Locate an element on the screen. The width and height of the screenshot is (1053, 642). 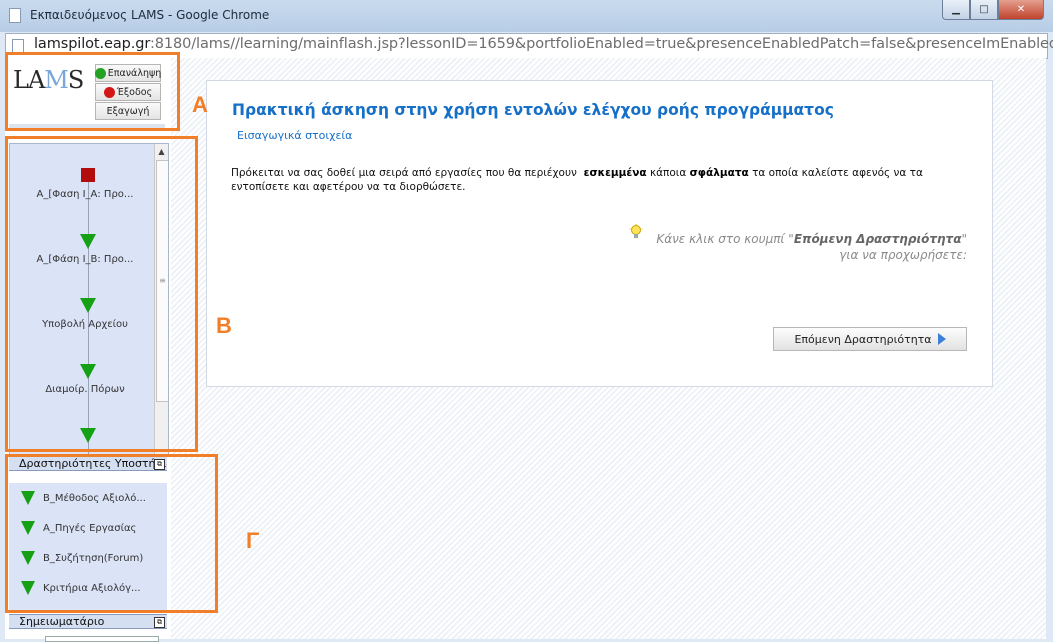
annotation-label-a: Α is located at coordinates (200, 104).